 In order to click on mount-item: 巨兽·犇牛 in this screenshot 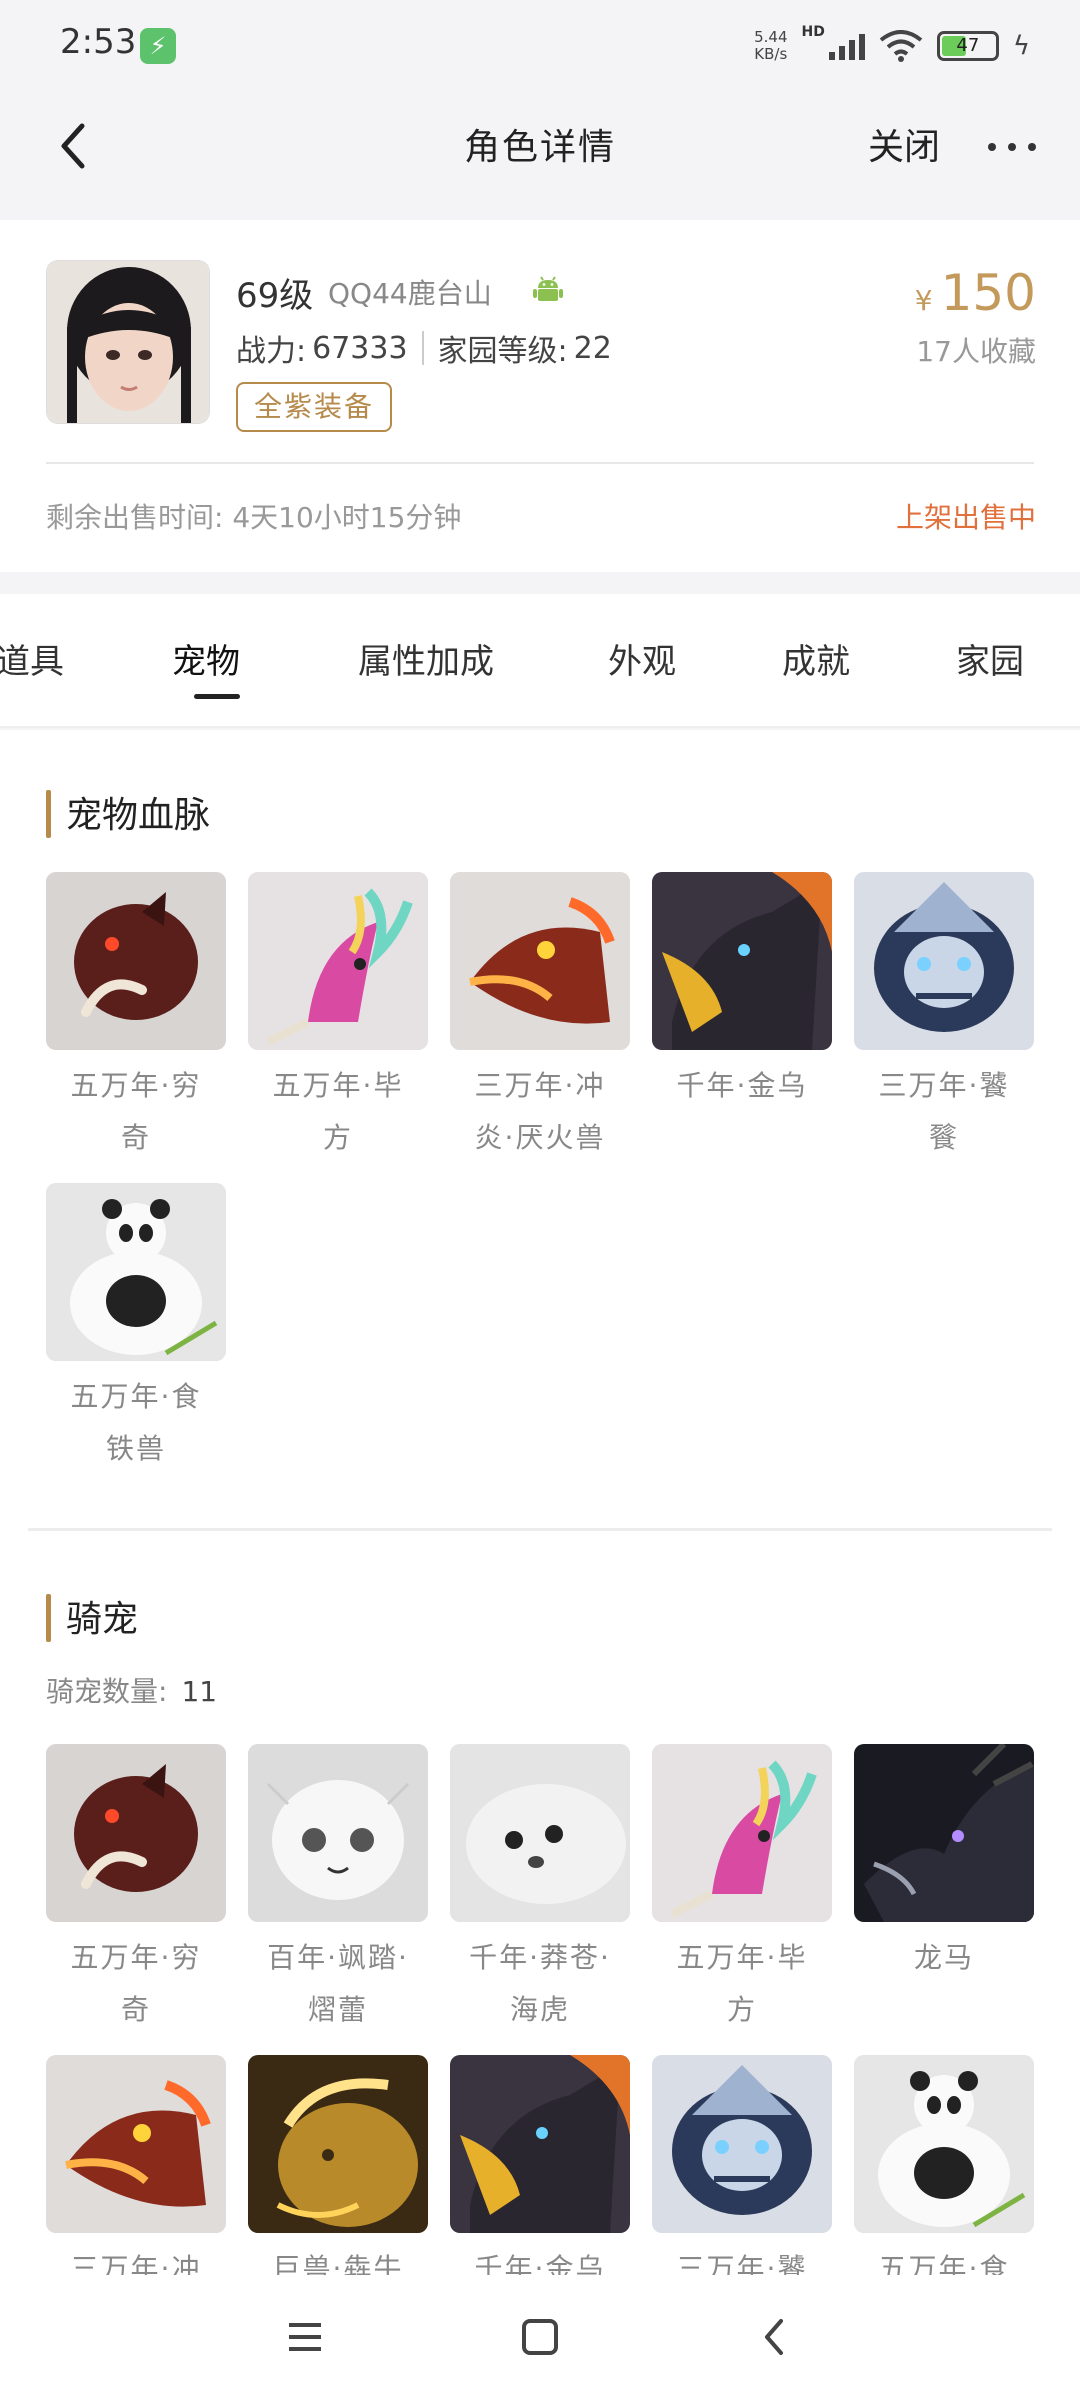, I will do `click(338, 2165)`.